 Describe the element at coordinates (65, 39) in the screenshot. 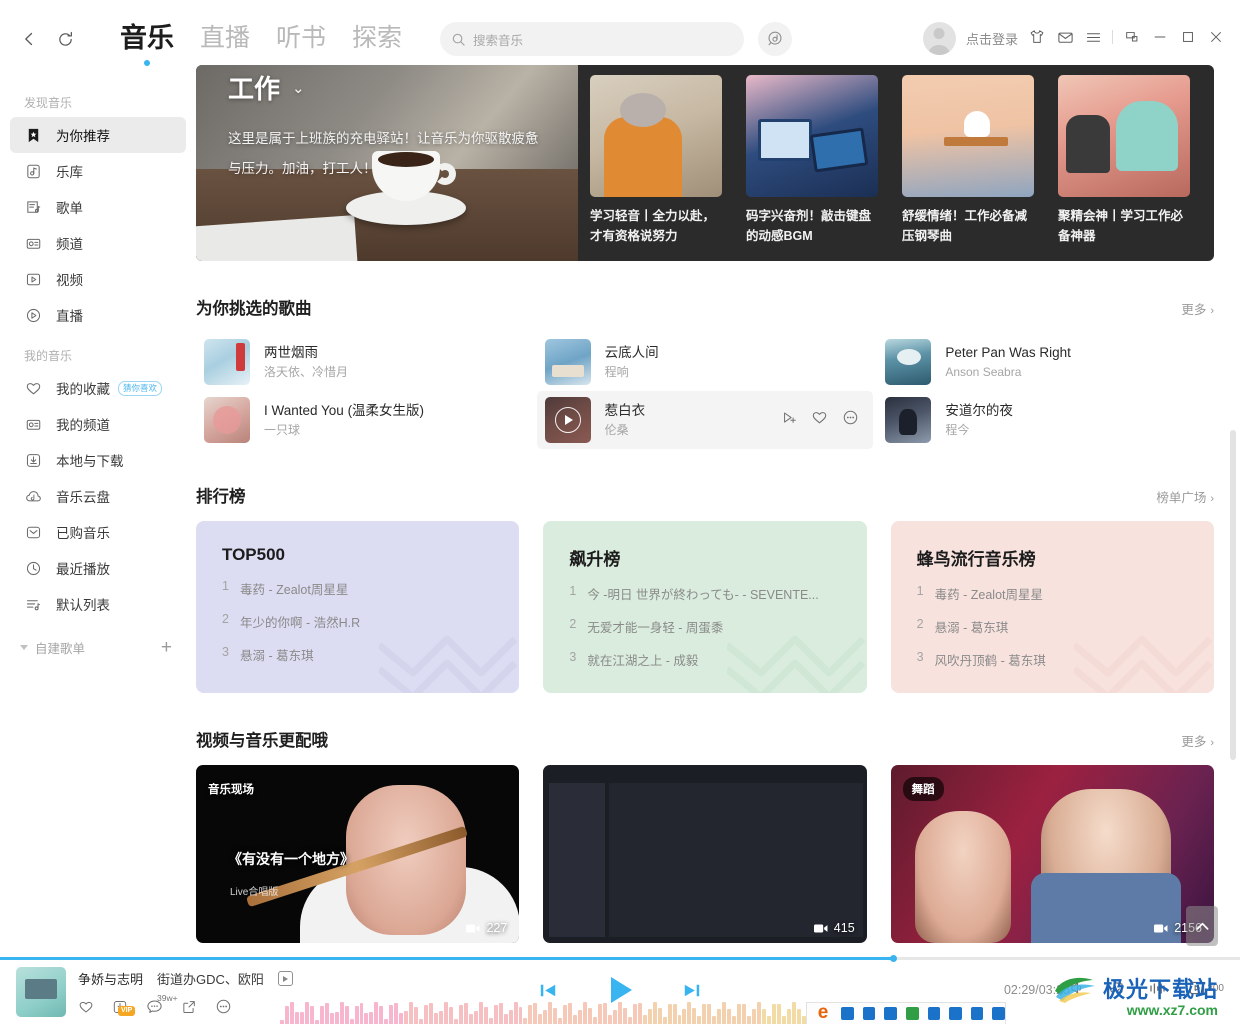

I see `refresh-button` at that location.